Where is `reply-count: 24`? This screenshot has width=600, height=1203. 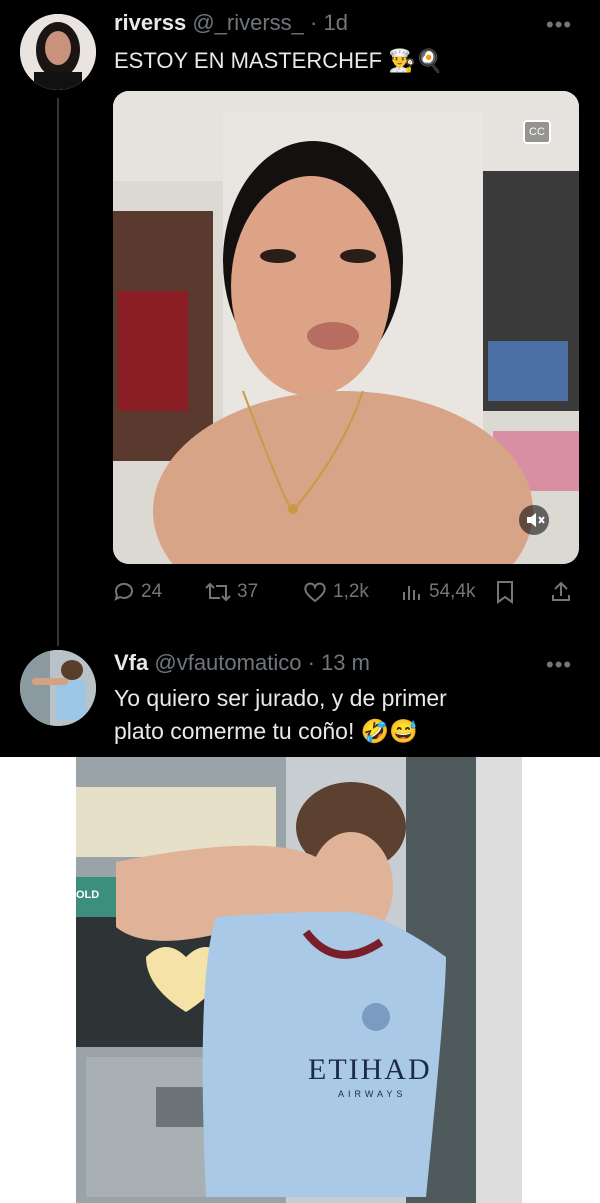 reply-count: 24 is located at coordinates (152, 591).